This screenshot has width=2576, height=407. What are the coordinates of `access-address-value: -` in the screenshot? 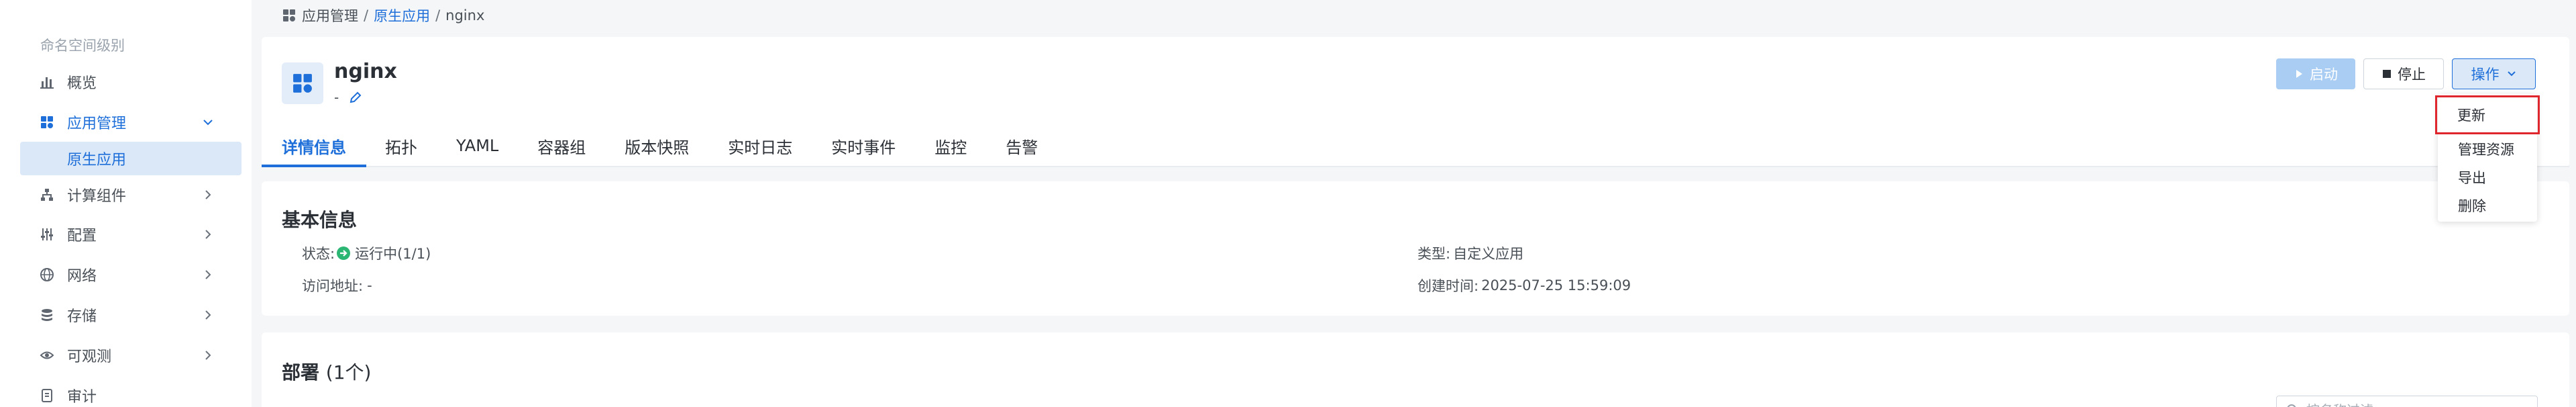 It's located at (369, 285).